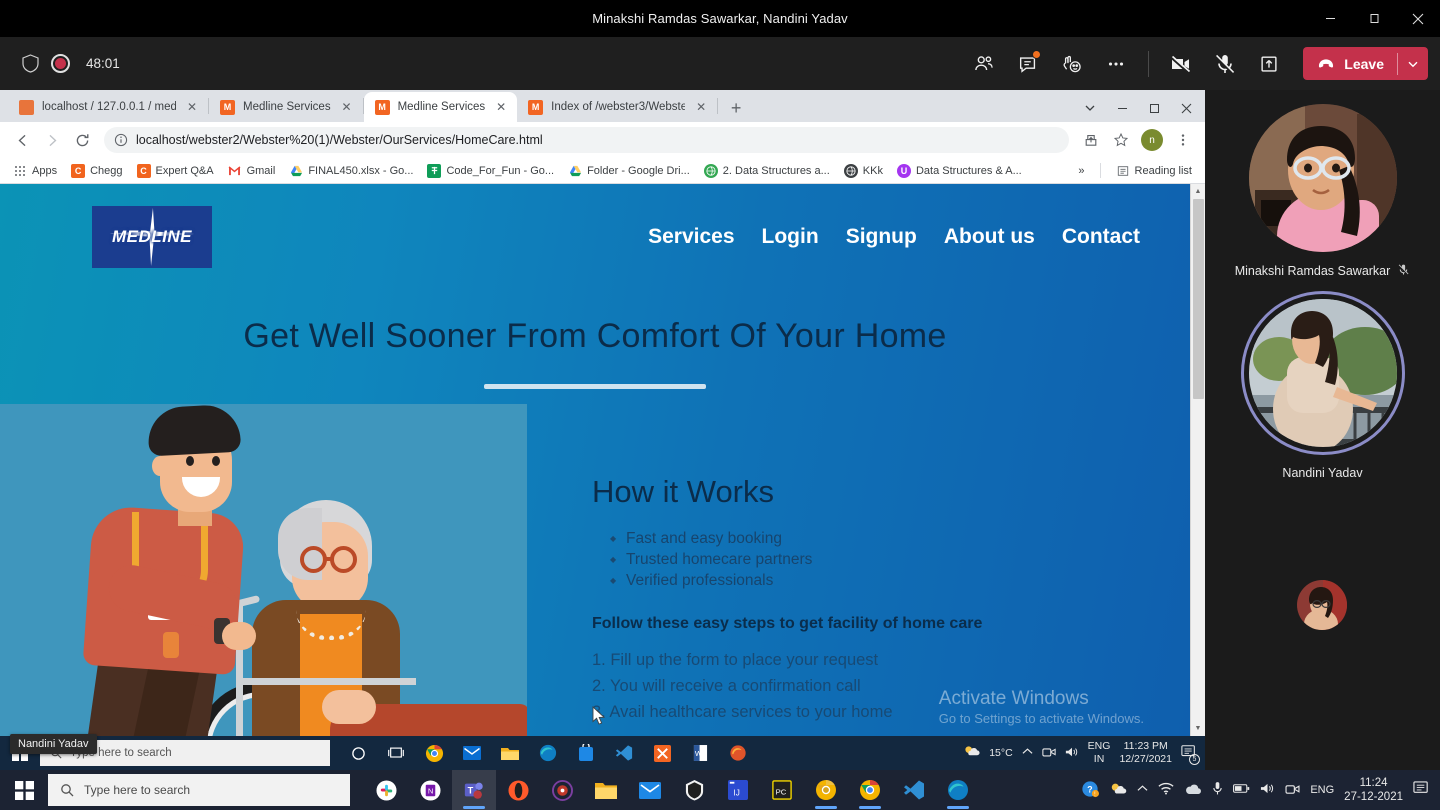  I want to click on minimize-icon, so click(1330, 18).